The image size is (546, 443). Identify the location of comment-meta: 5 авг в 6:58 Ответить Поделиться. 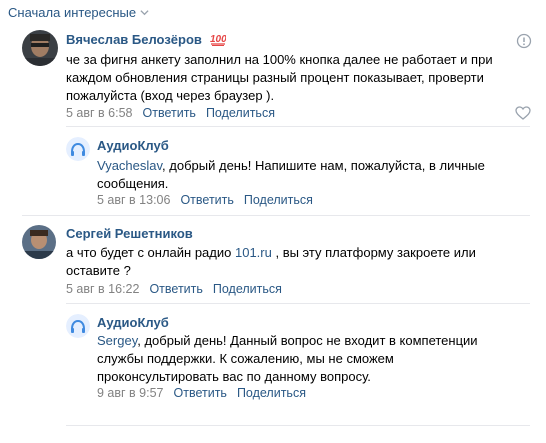
(170, 113).